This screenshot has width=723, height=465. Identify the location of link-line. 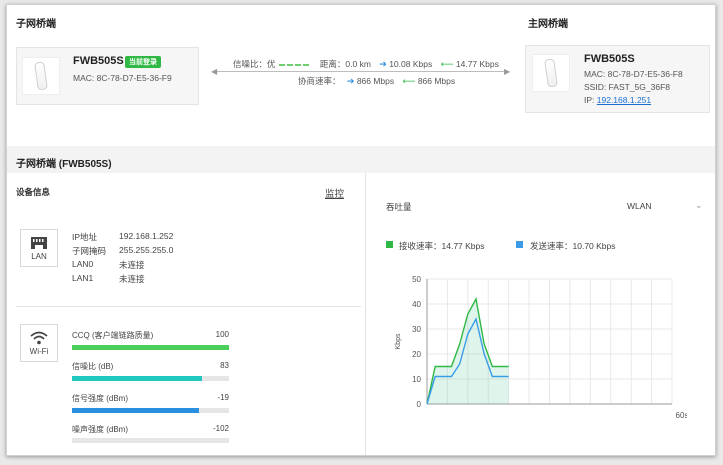
(360, 71).